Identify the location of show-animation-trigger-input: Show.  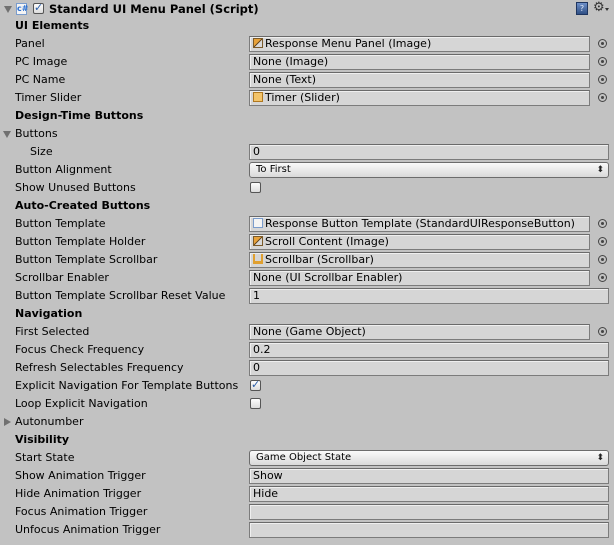
(429, 476).